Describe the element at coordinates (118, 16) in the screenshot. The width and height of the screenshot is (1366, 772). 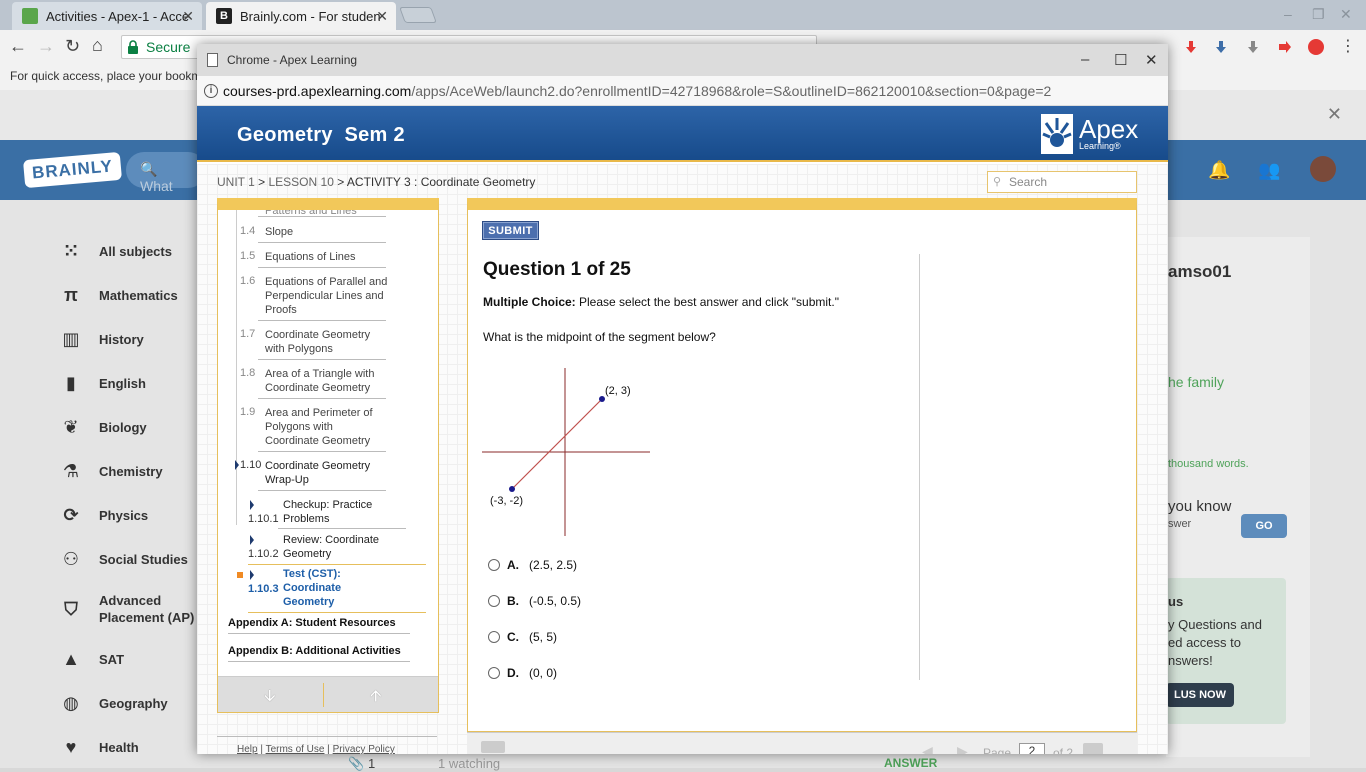
I see `tab-apex-title: Activities - Apex-1 - Acce` at that location.